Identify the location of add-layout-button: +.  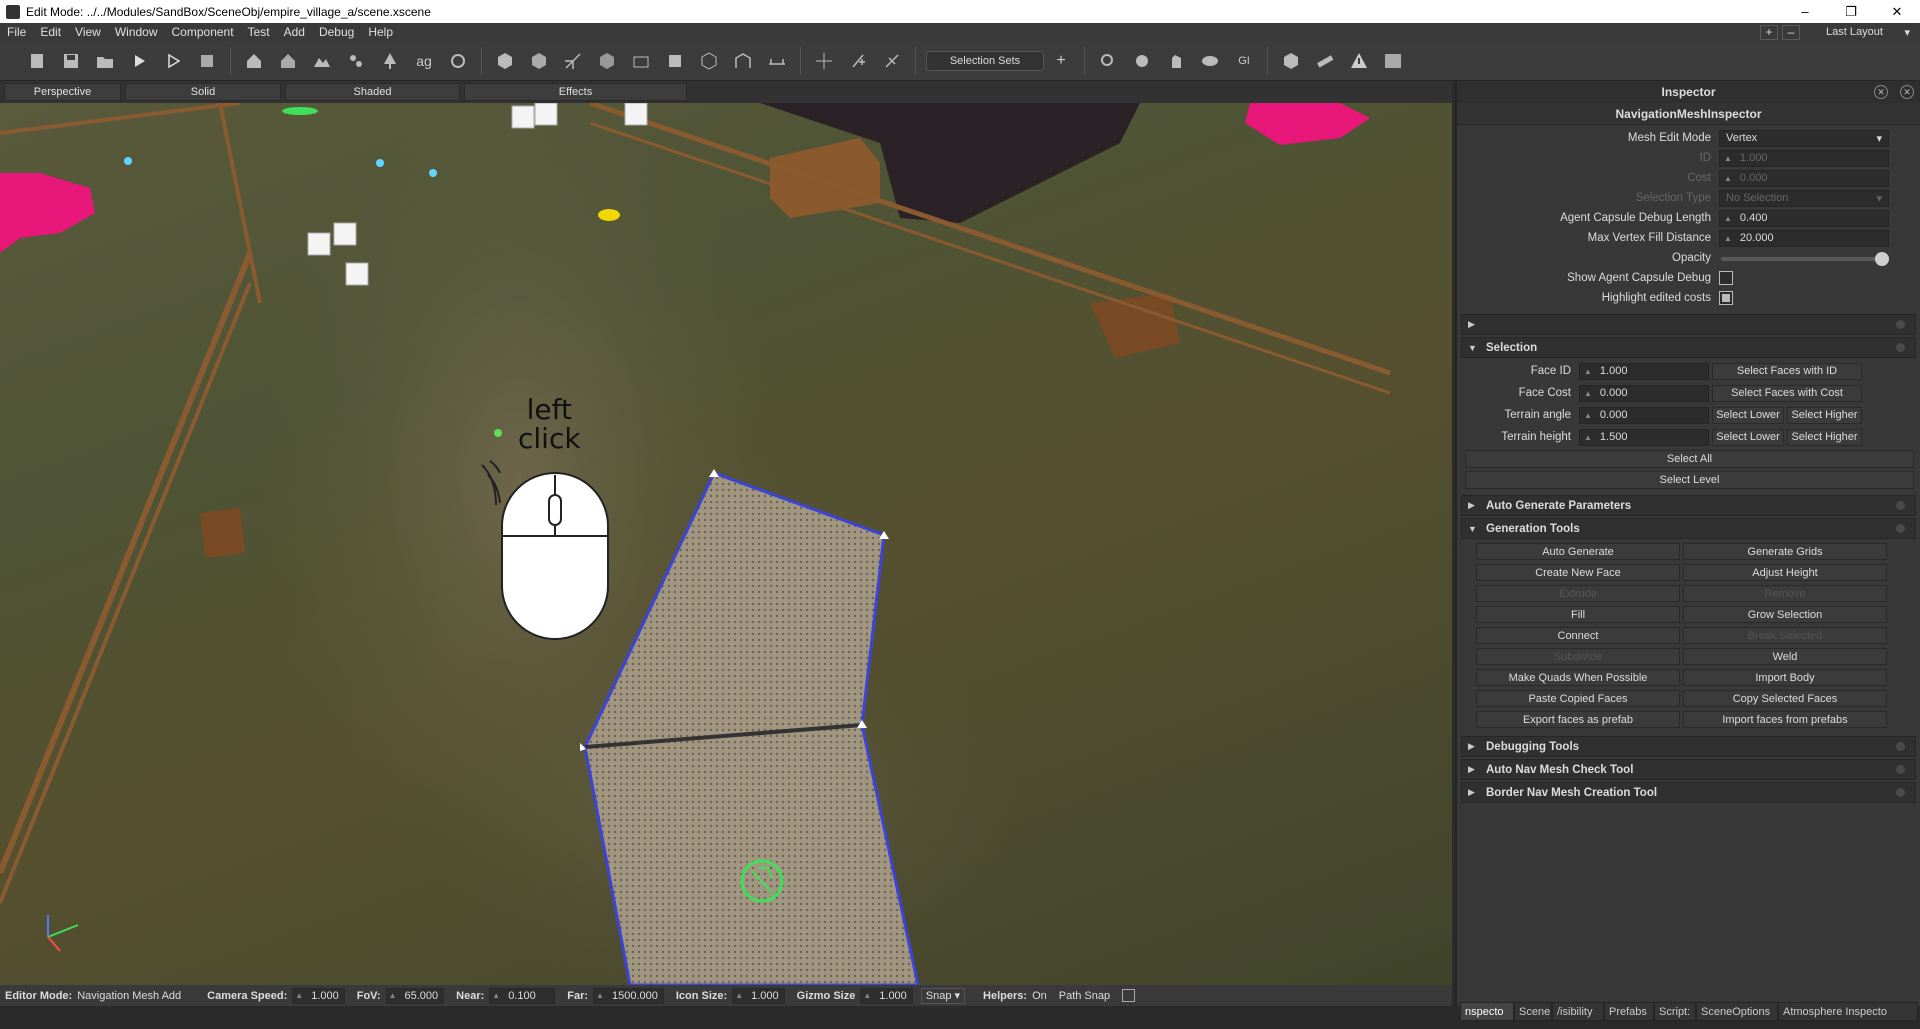
(1769, 32).